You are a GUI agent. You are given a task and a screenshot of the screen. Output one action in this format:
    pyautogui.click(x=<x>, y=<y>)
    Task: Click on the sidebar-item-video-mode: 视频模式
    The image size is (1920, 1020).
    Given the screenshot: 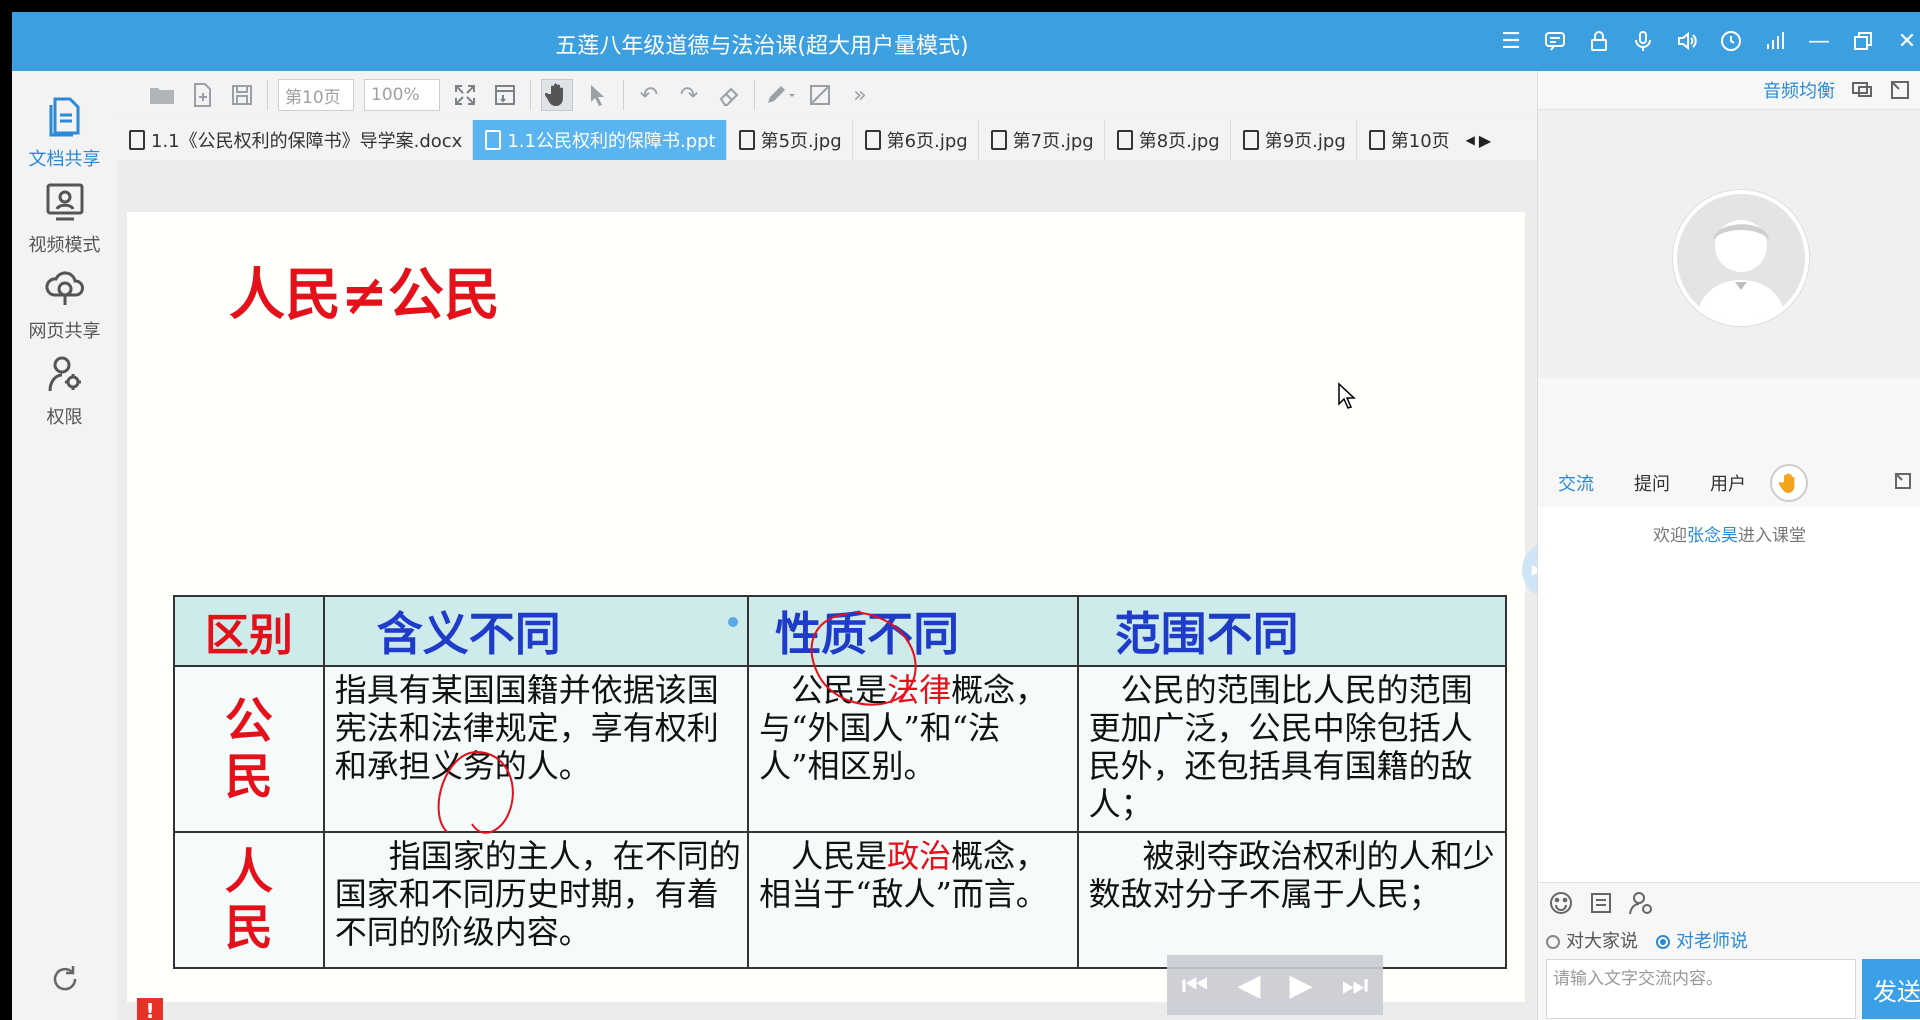 What is the action you would take?
    pyautogui.click(x=64, y=218)
    